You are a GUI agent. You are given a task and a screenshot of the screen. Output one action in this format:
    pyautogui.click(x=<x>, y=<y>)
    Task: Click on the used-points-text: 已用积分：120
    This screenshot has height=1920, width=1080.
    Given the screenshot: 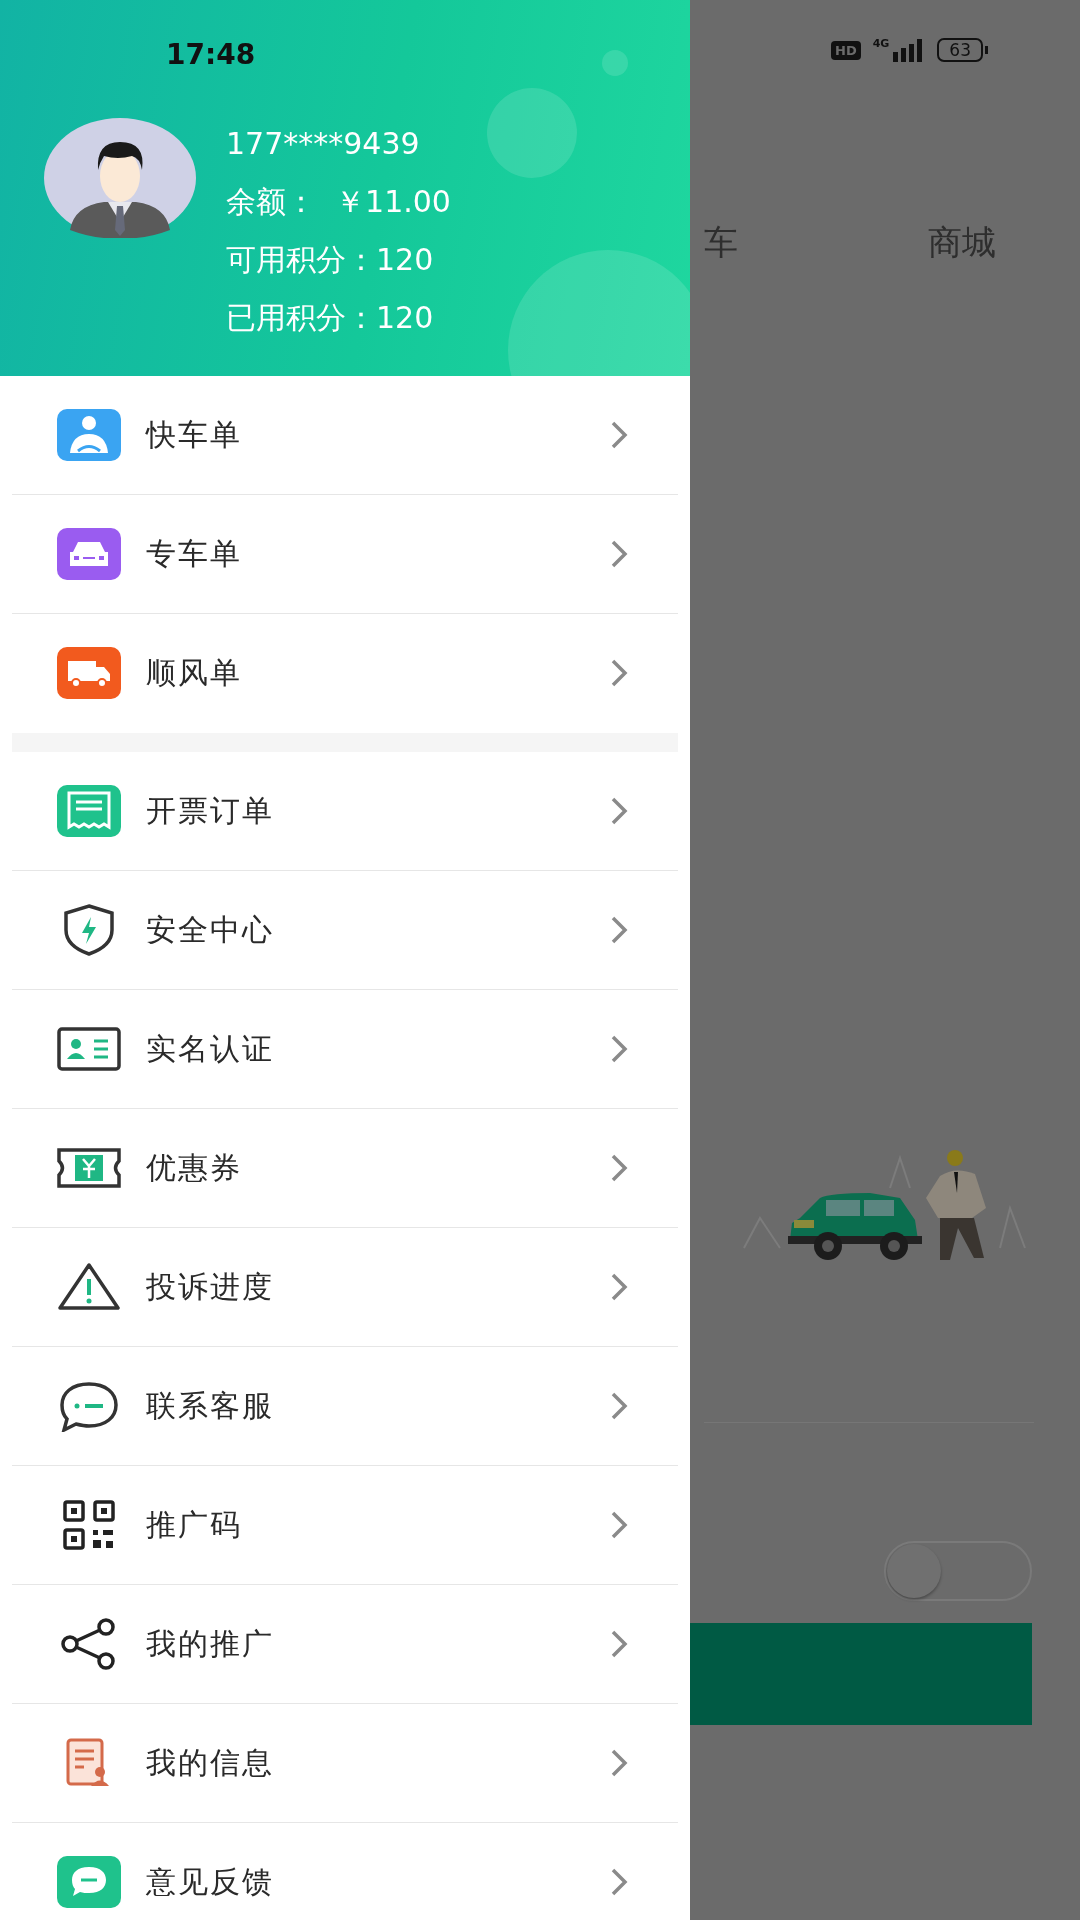 What is the action you would take?
    pyautogui.click(x=330, y=318)
    